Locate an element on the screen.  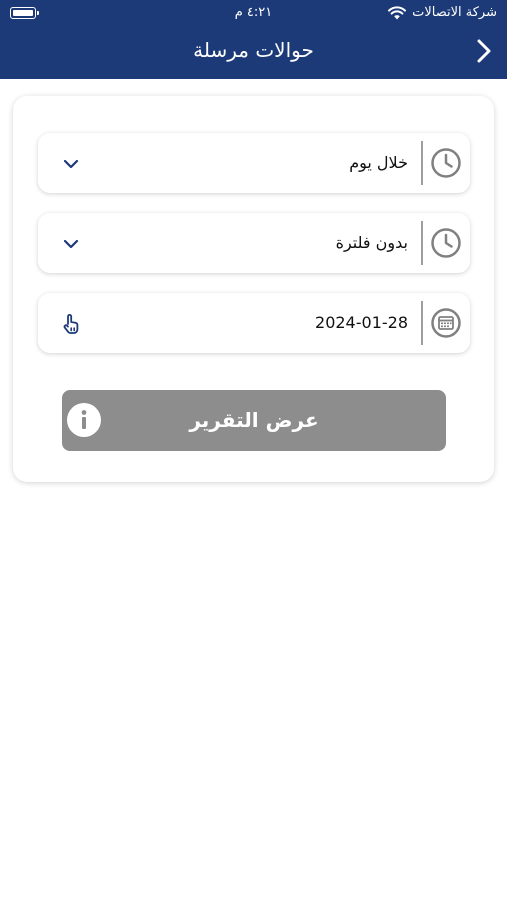
calendar-icon is located at coordinates (446, 323).